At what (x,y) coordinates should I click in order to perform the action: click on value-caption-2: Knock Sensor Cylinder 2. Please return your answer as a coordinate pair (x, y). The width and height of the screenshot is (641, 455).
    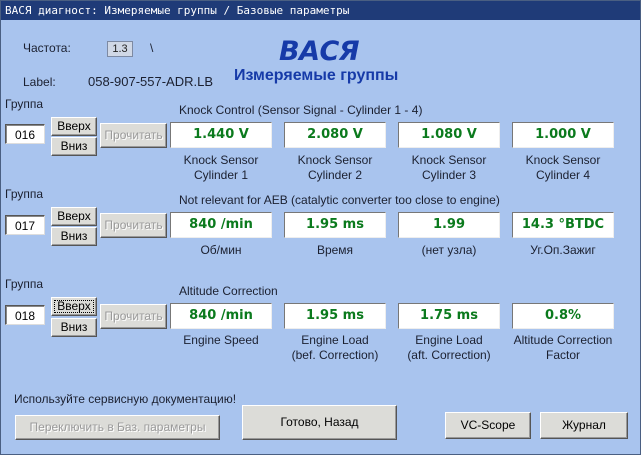
    Looking at the image, I should click on (335, 168).